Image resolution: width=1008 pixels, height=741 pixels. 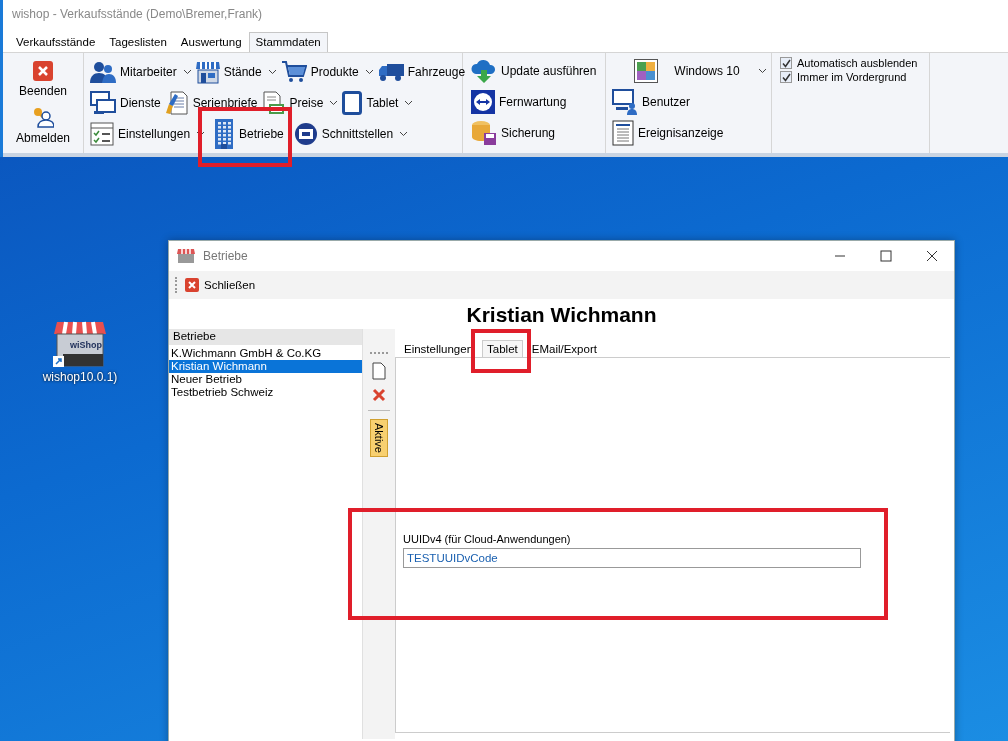 What do you see at coordinates (176, 103) in the screenshot?
I see `document-pen-icon` at bounding box center [176, 103].